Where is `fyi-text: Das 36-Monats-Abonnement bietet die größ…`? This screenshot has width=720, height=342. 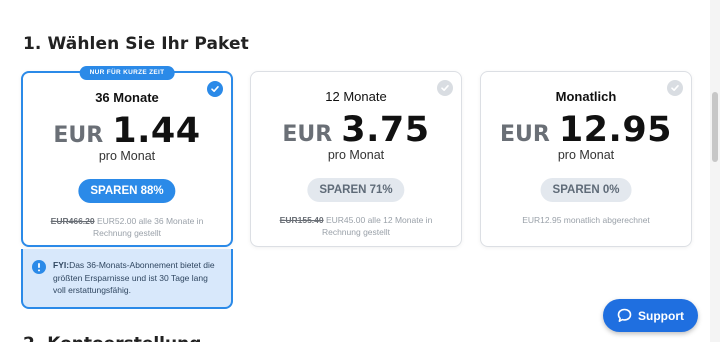 fyi-text: Das 36-Monats-Abonnement bietet die größ… is located at coordinates (134, 277).